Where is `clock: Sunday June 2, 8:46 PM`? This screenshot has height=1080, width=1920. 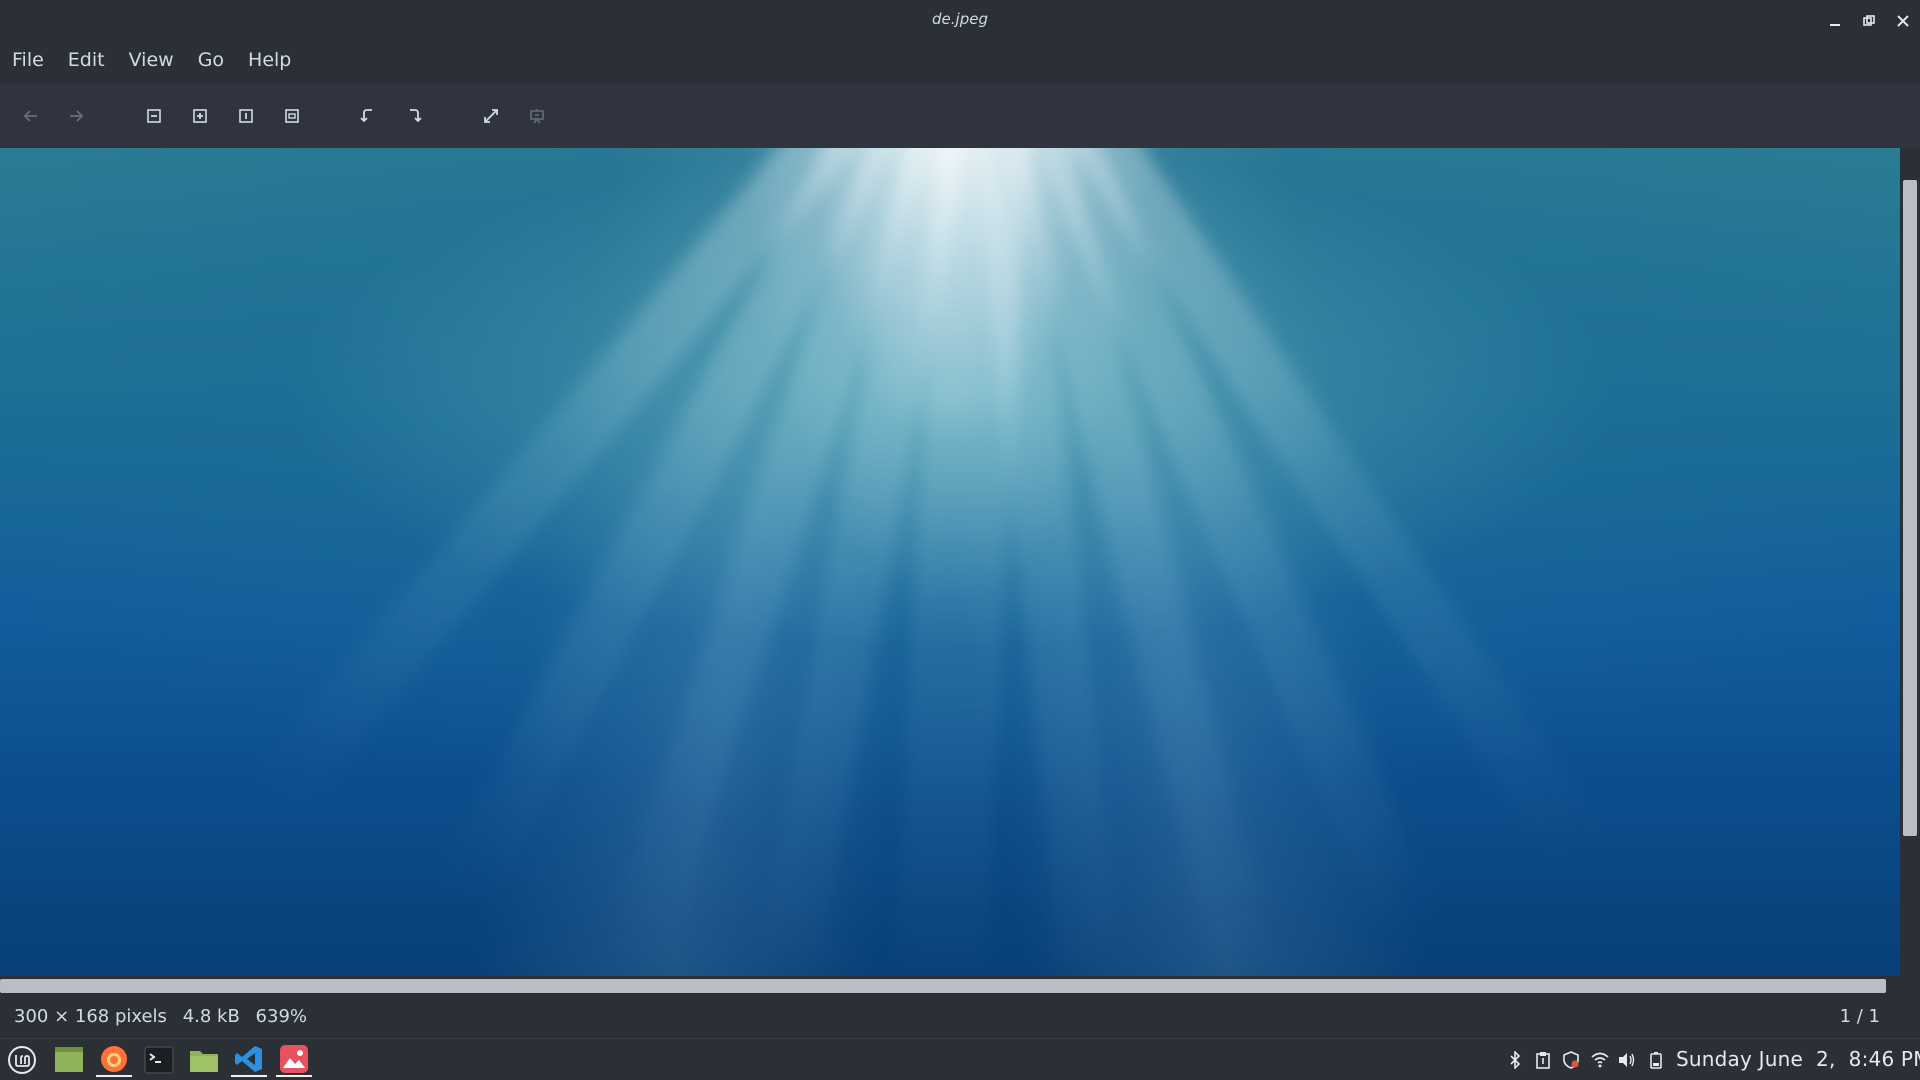 clock: Sunday June 2, 8:46 PM is located at coordinates (1798, 1059).